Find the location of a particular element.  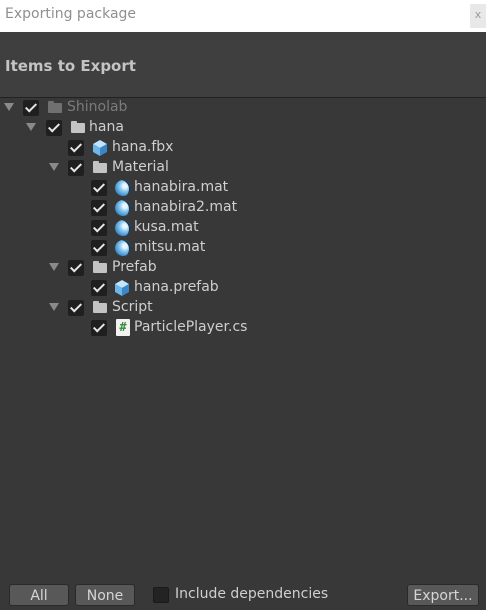

tree-label: Prefab is located at coordinates (134, 267).